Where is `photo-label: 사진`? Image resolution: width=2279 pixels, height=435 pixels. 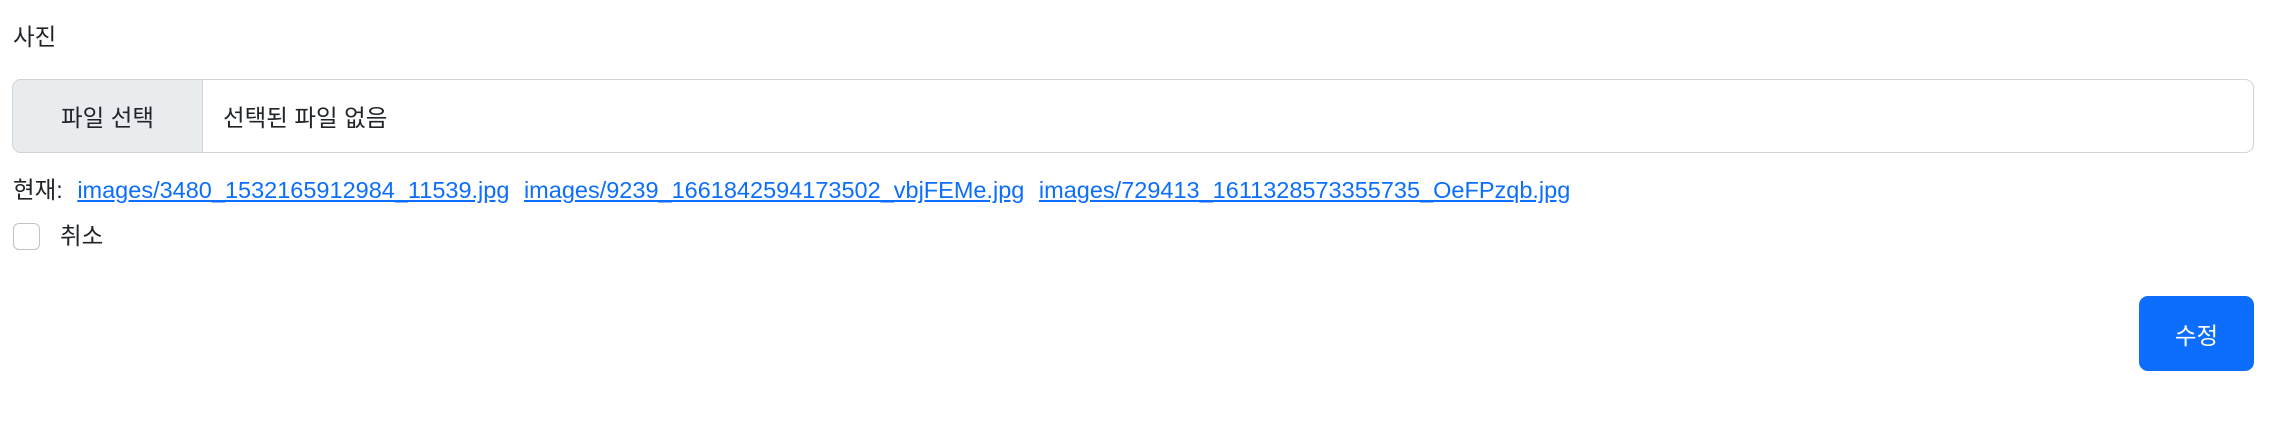
photo-label: 사진 is located at coordinates (35, 37).